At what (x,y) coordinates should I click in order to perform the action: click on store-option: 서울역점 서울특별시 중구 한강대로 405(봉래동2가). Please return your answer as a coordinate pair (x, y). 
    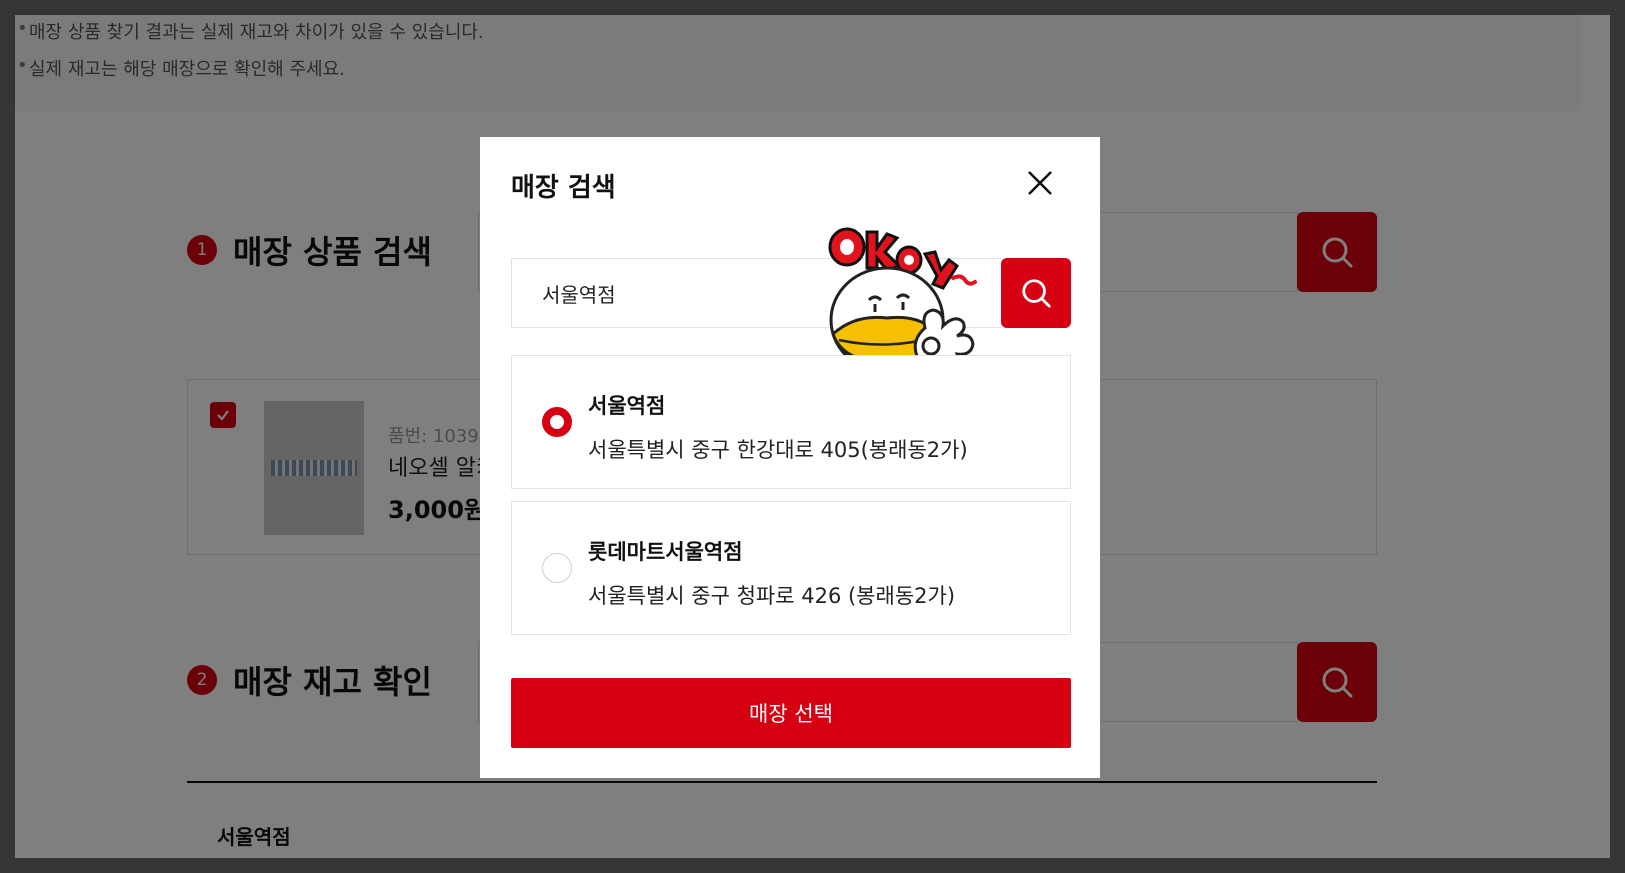
    Looking at the image, I should click on (791, 422).